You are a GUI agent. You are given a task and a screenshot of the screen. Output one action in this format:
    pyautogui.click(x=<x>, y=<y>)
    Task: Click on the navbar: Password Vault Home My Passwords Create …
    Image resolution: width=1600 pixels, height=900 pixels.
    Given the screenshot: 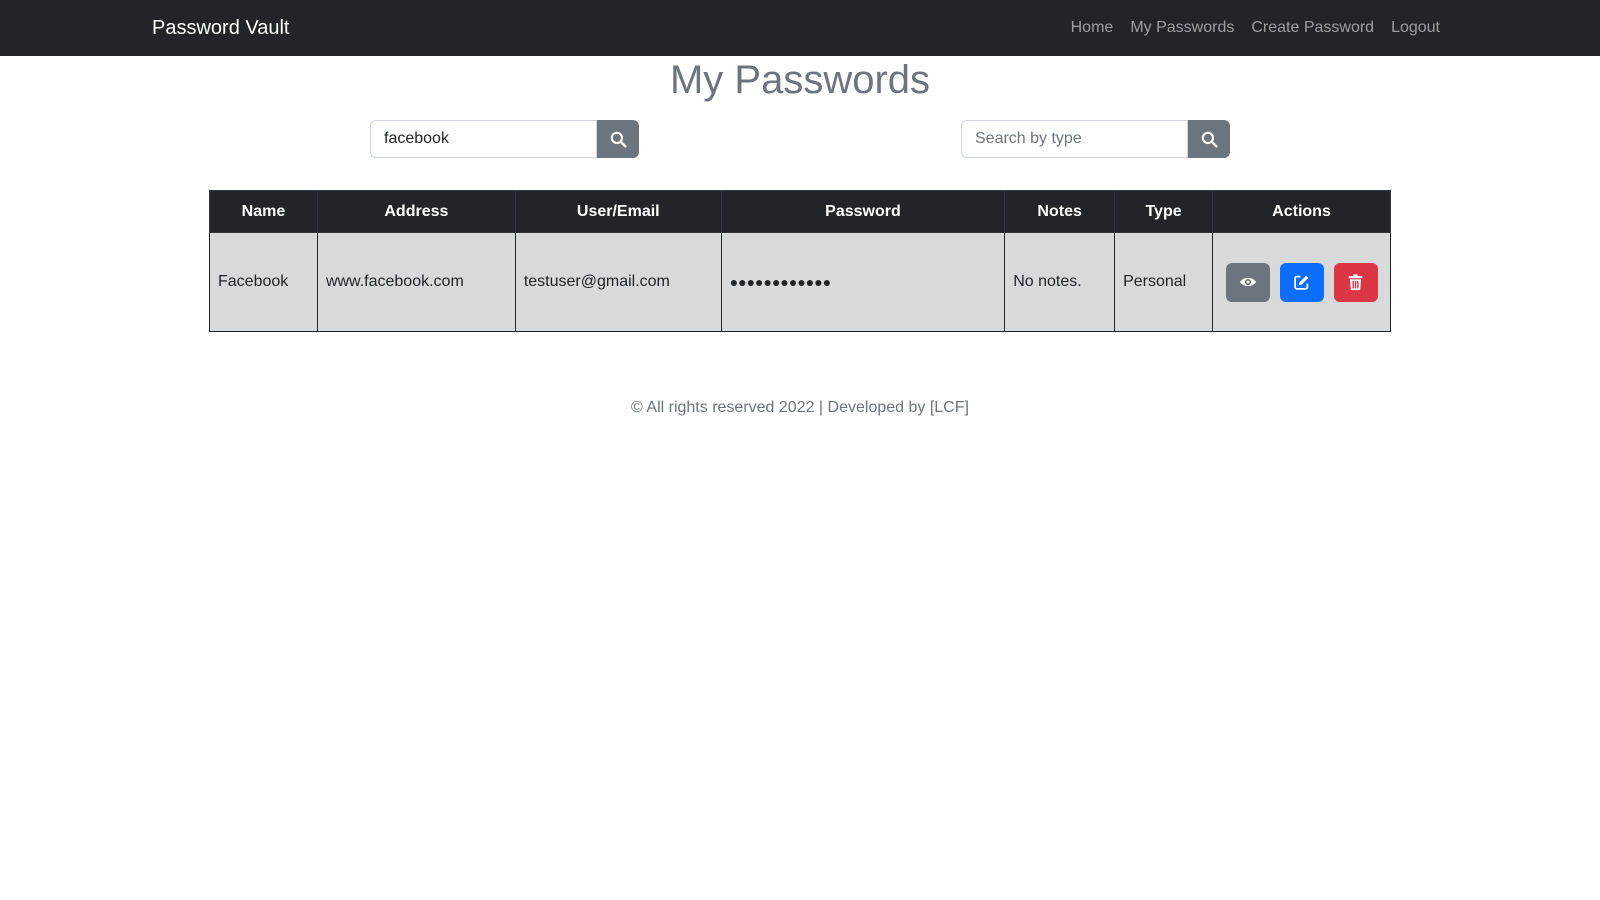 What is the action you would take?
    pyautogui.click(x=800, y=28)
    